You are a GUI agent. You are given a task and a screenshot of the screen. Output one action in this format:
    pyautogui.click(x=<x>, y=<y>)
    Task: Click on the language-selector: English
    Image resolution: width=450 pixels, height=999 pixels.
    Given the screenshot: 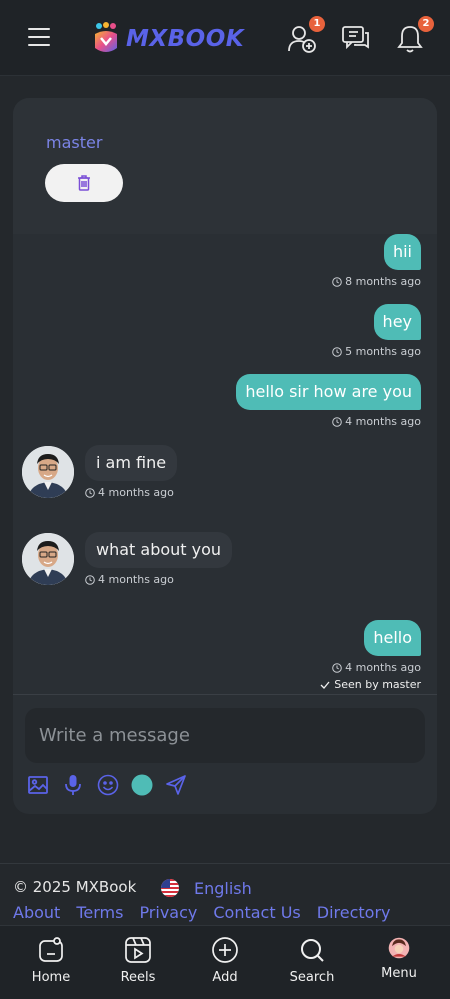 What is the action you would take?
    pyautogui.click(x=206, y=888)
    